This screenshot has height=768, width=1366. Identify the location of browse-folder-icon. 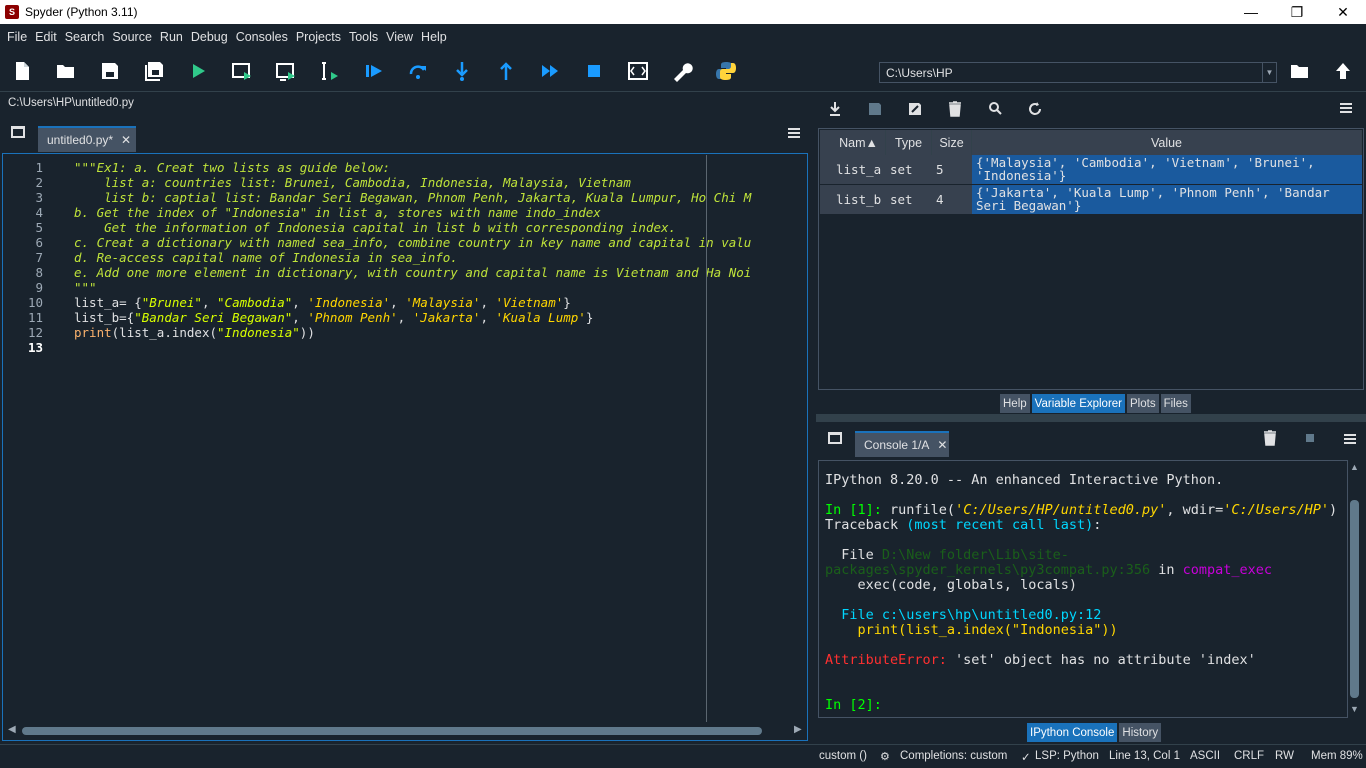
(1300, 71).